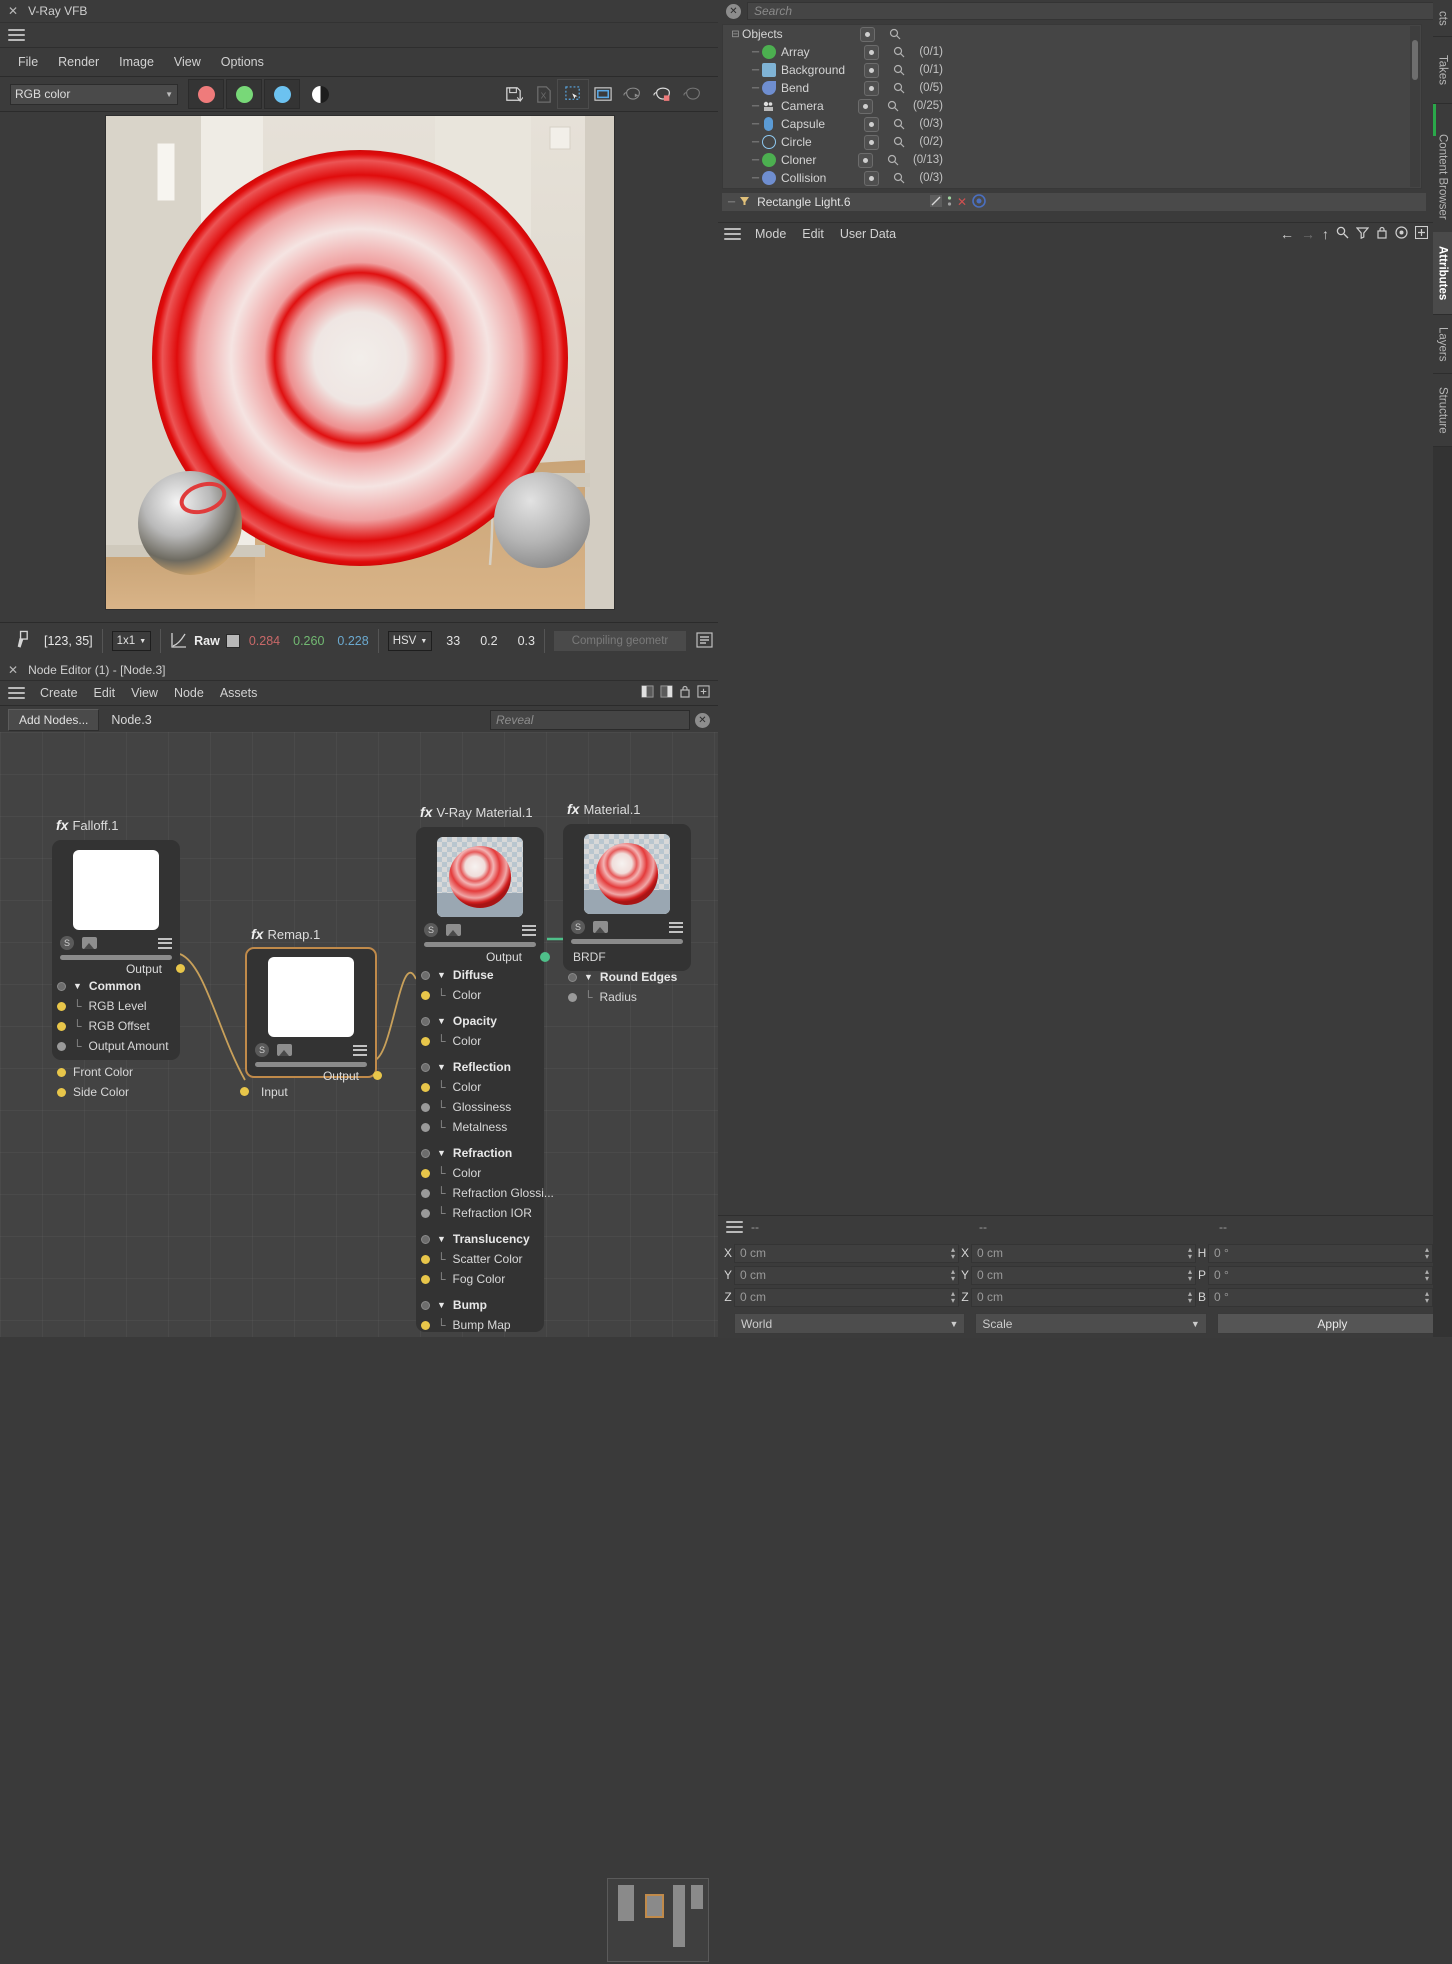 The height and width of the screenshot is (1964, 1452). Describe the element at coordinates (846, 1275) in the screenshot. I see `position-y-input: 0 cm ▴ ▾` at that location.